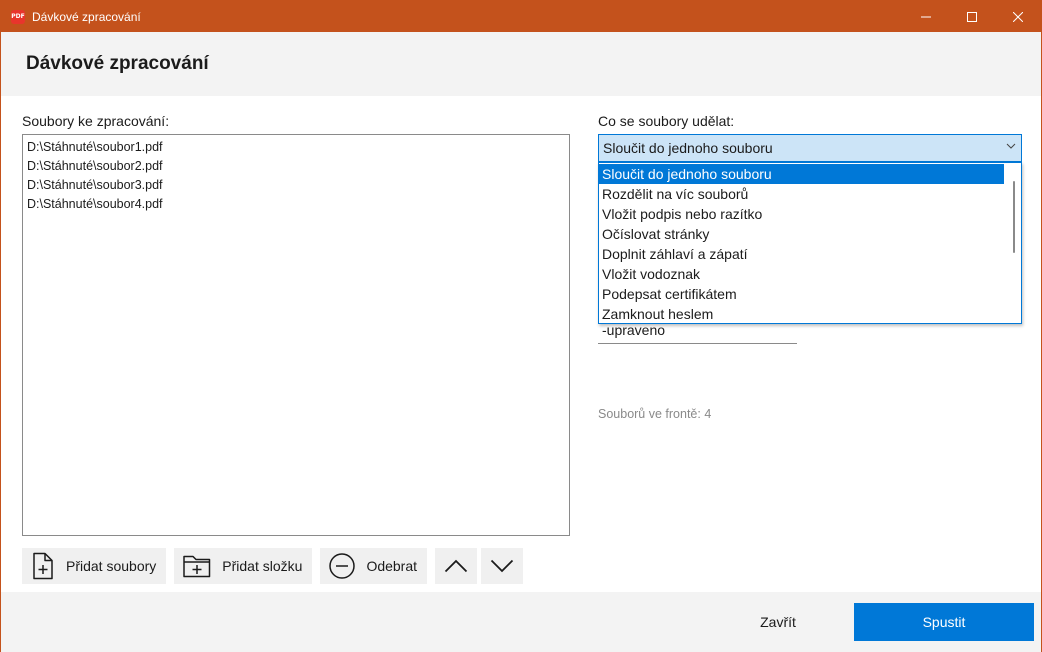 The height and width of the screenshot is (652, 1042). Describe the element at coordinates (801, 294) in the screenshot. I see `dropdown-option: Podepsat certifikátem` at that location.